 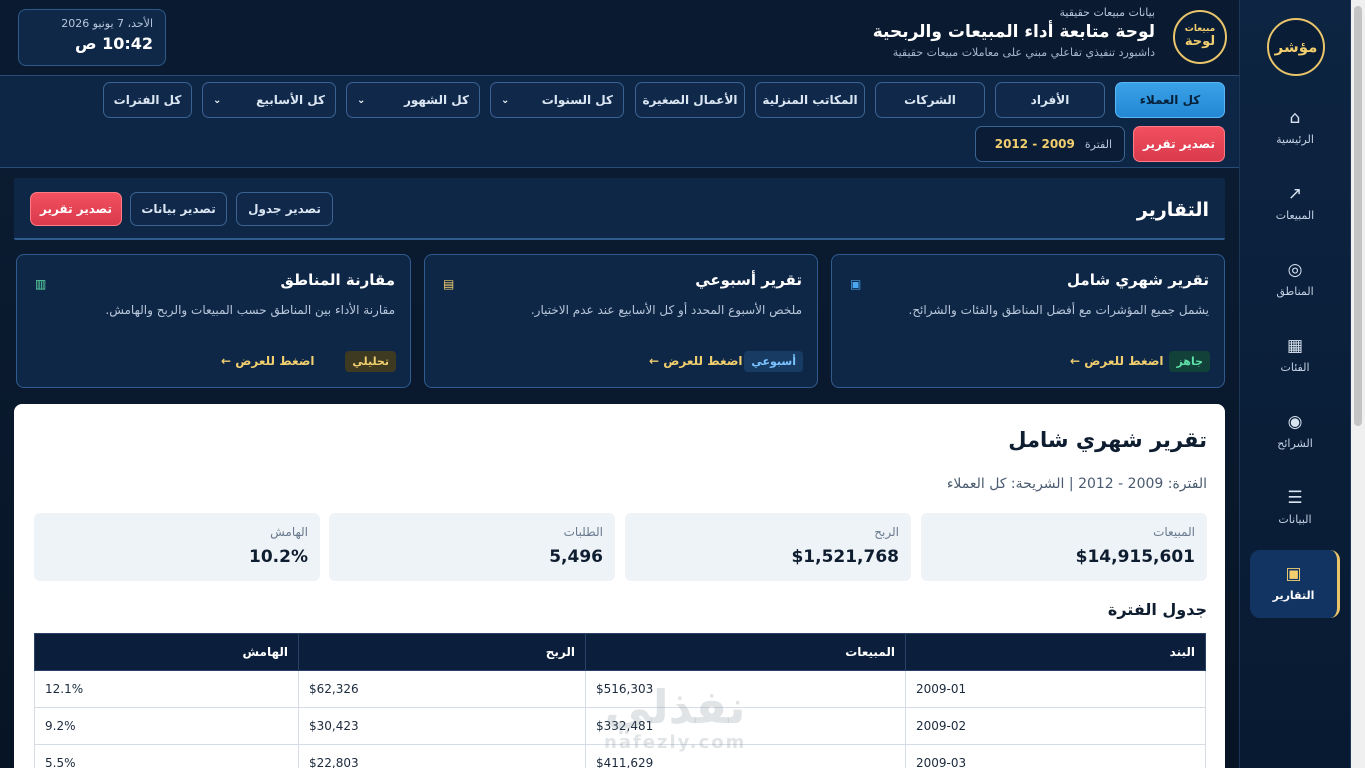 I want to click on kpi-profit: الربح $1,521,768, so click(x=768, y=547).